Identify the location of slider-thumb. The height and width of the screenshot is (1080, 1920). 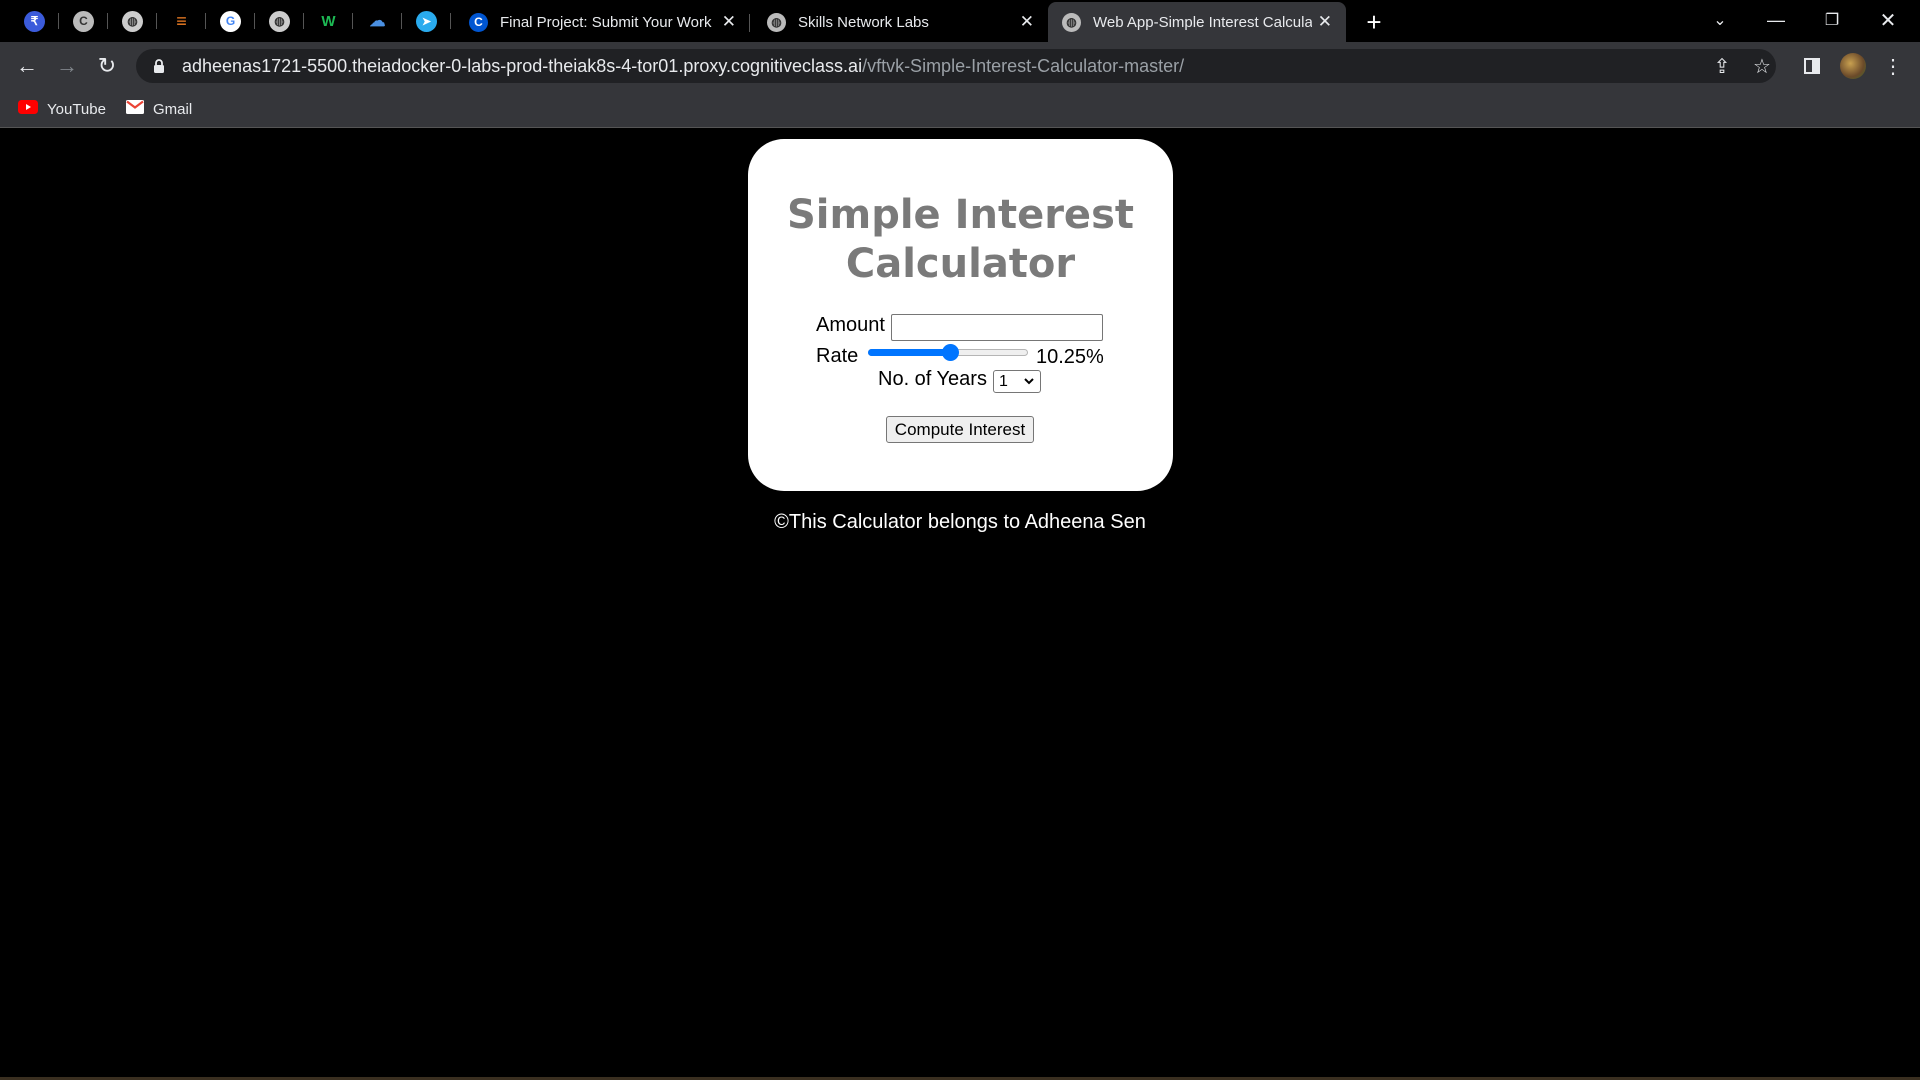
(950, 352).